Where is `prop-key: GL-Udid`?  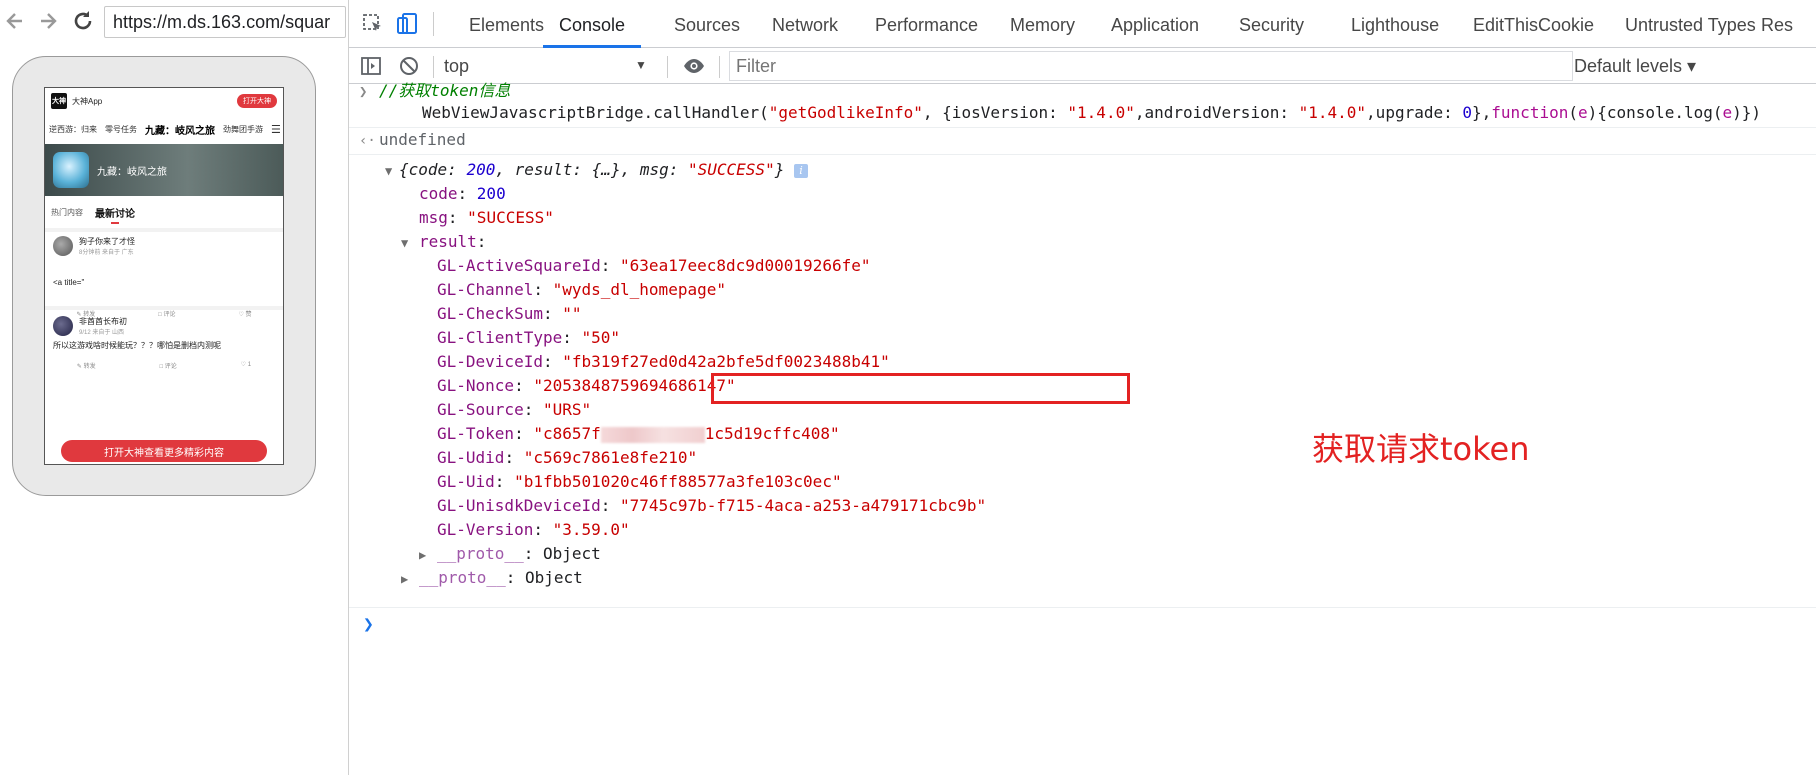
prop-key: GL-Udid is located at coordinates (471, 457).